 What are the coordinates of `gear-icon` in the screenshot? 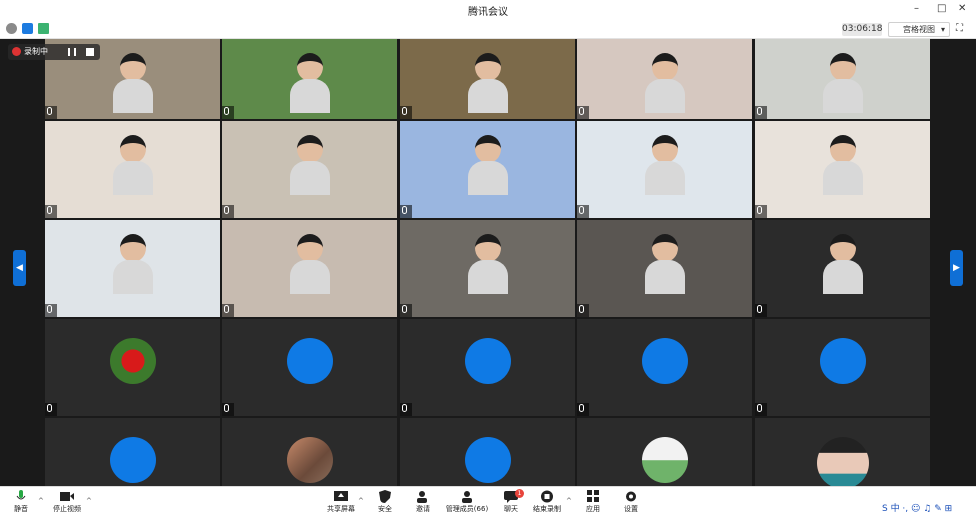 It's located at (631, 496).